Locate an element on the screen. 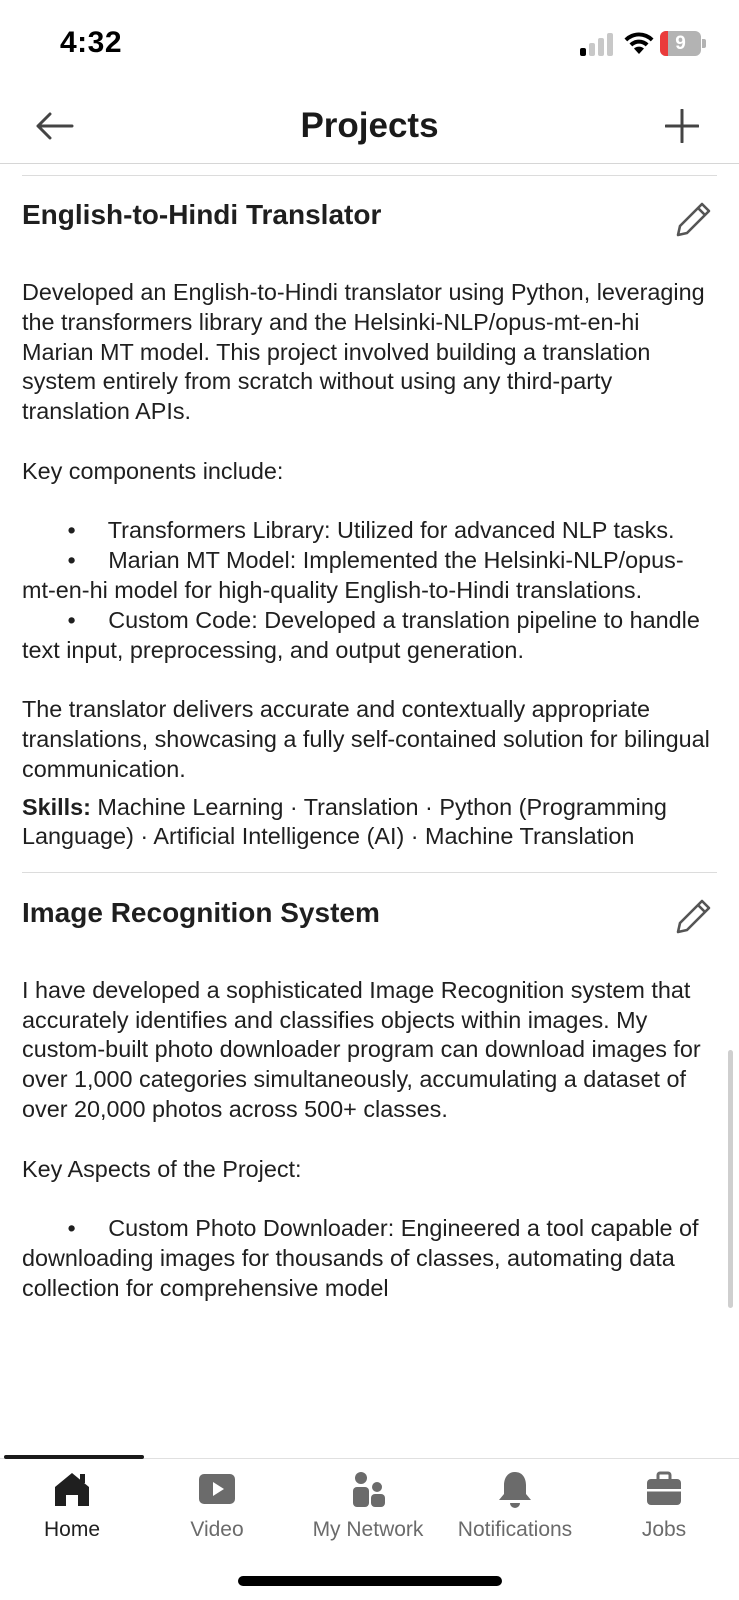 The height and width of the screenshot is (1600, 739). bell-icon is located at coordinates (515, 1490).